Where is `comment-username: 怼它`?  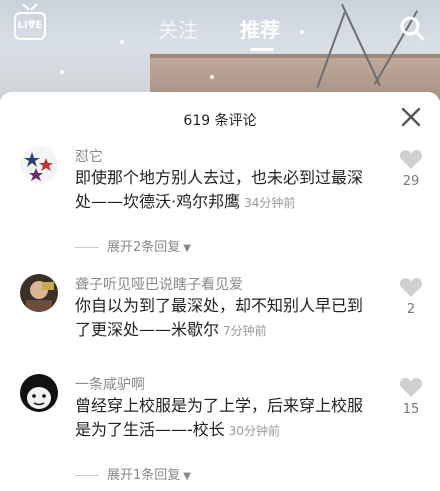
comment-username: 怼它 is located at coordinates (89, 156).